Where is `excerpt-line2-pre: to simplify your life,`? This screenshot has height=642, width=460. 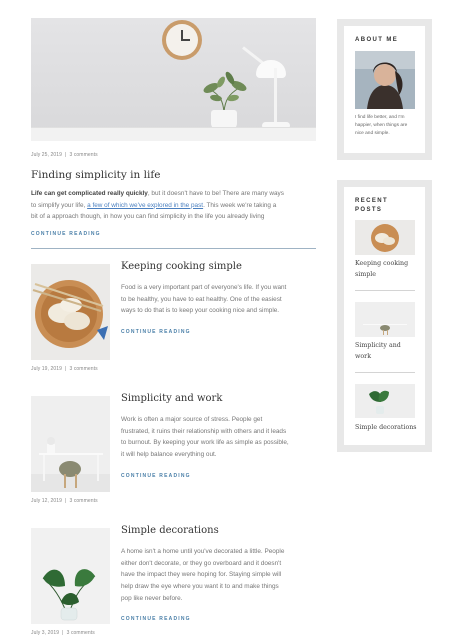
excerpt-line2-pre: to simplify your life, is located at coordinates (59, 205).